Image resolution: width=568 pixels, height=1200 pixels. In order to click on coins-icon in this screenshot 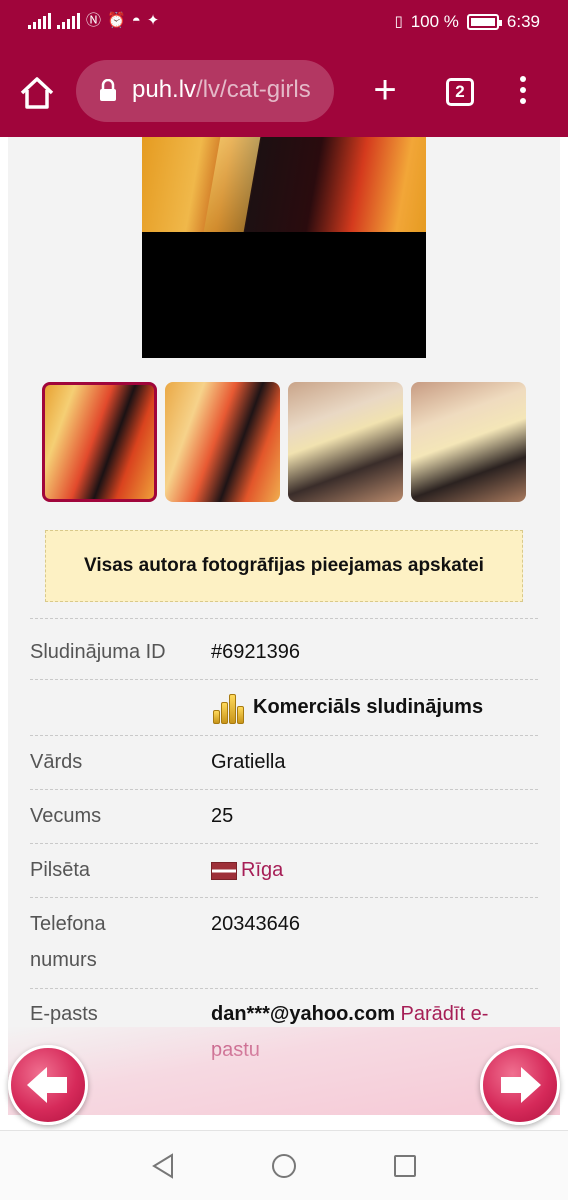, I will do `click(229, 708)`.